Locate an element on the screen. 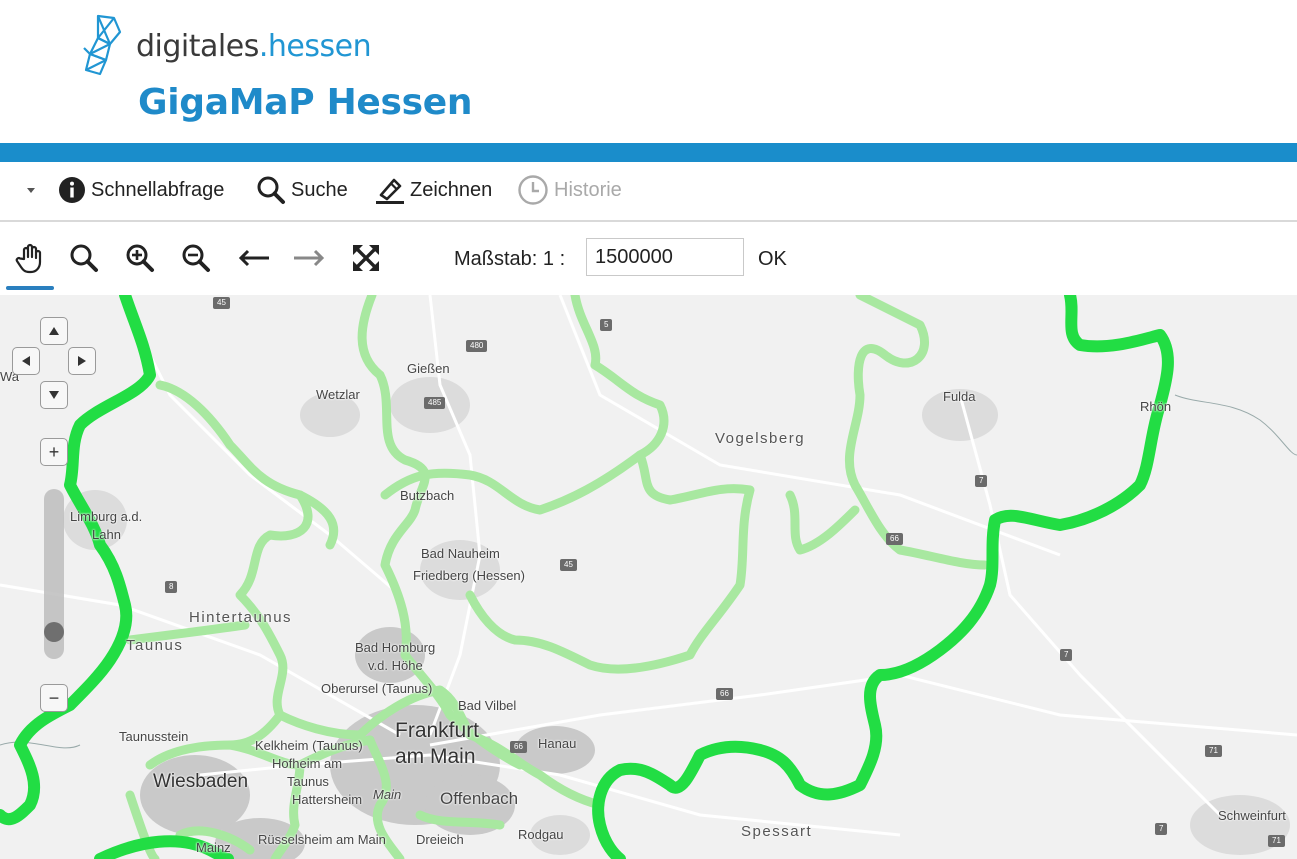  zoom-in-icon is located at coordinates (140, 258).